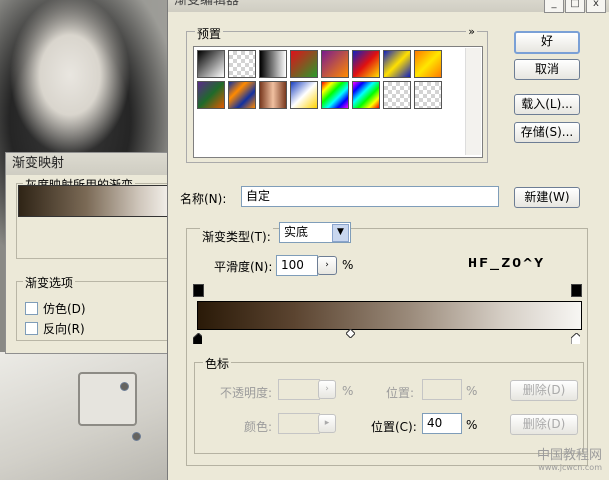  Describe the element at coordinates (296, 232) in the screenshot. I see `type-select-value: 实底` at that location.